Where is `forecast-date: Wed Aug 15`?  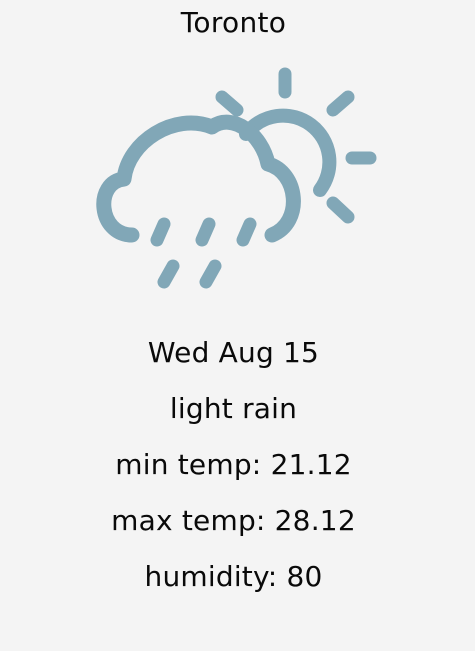
forecast-date: Wed Aug 15 is located at coordinates (233, 352).